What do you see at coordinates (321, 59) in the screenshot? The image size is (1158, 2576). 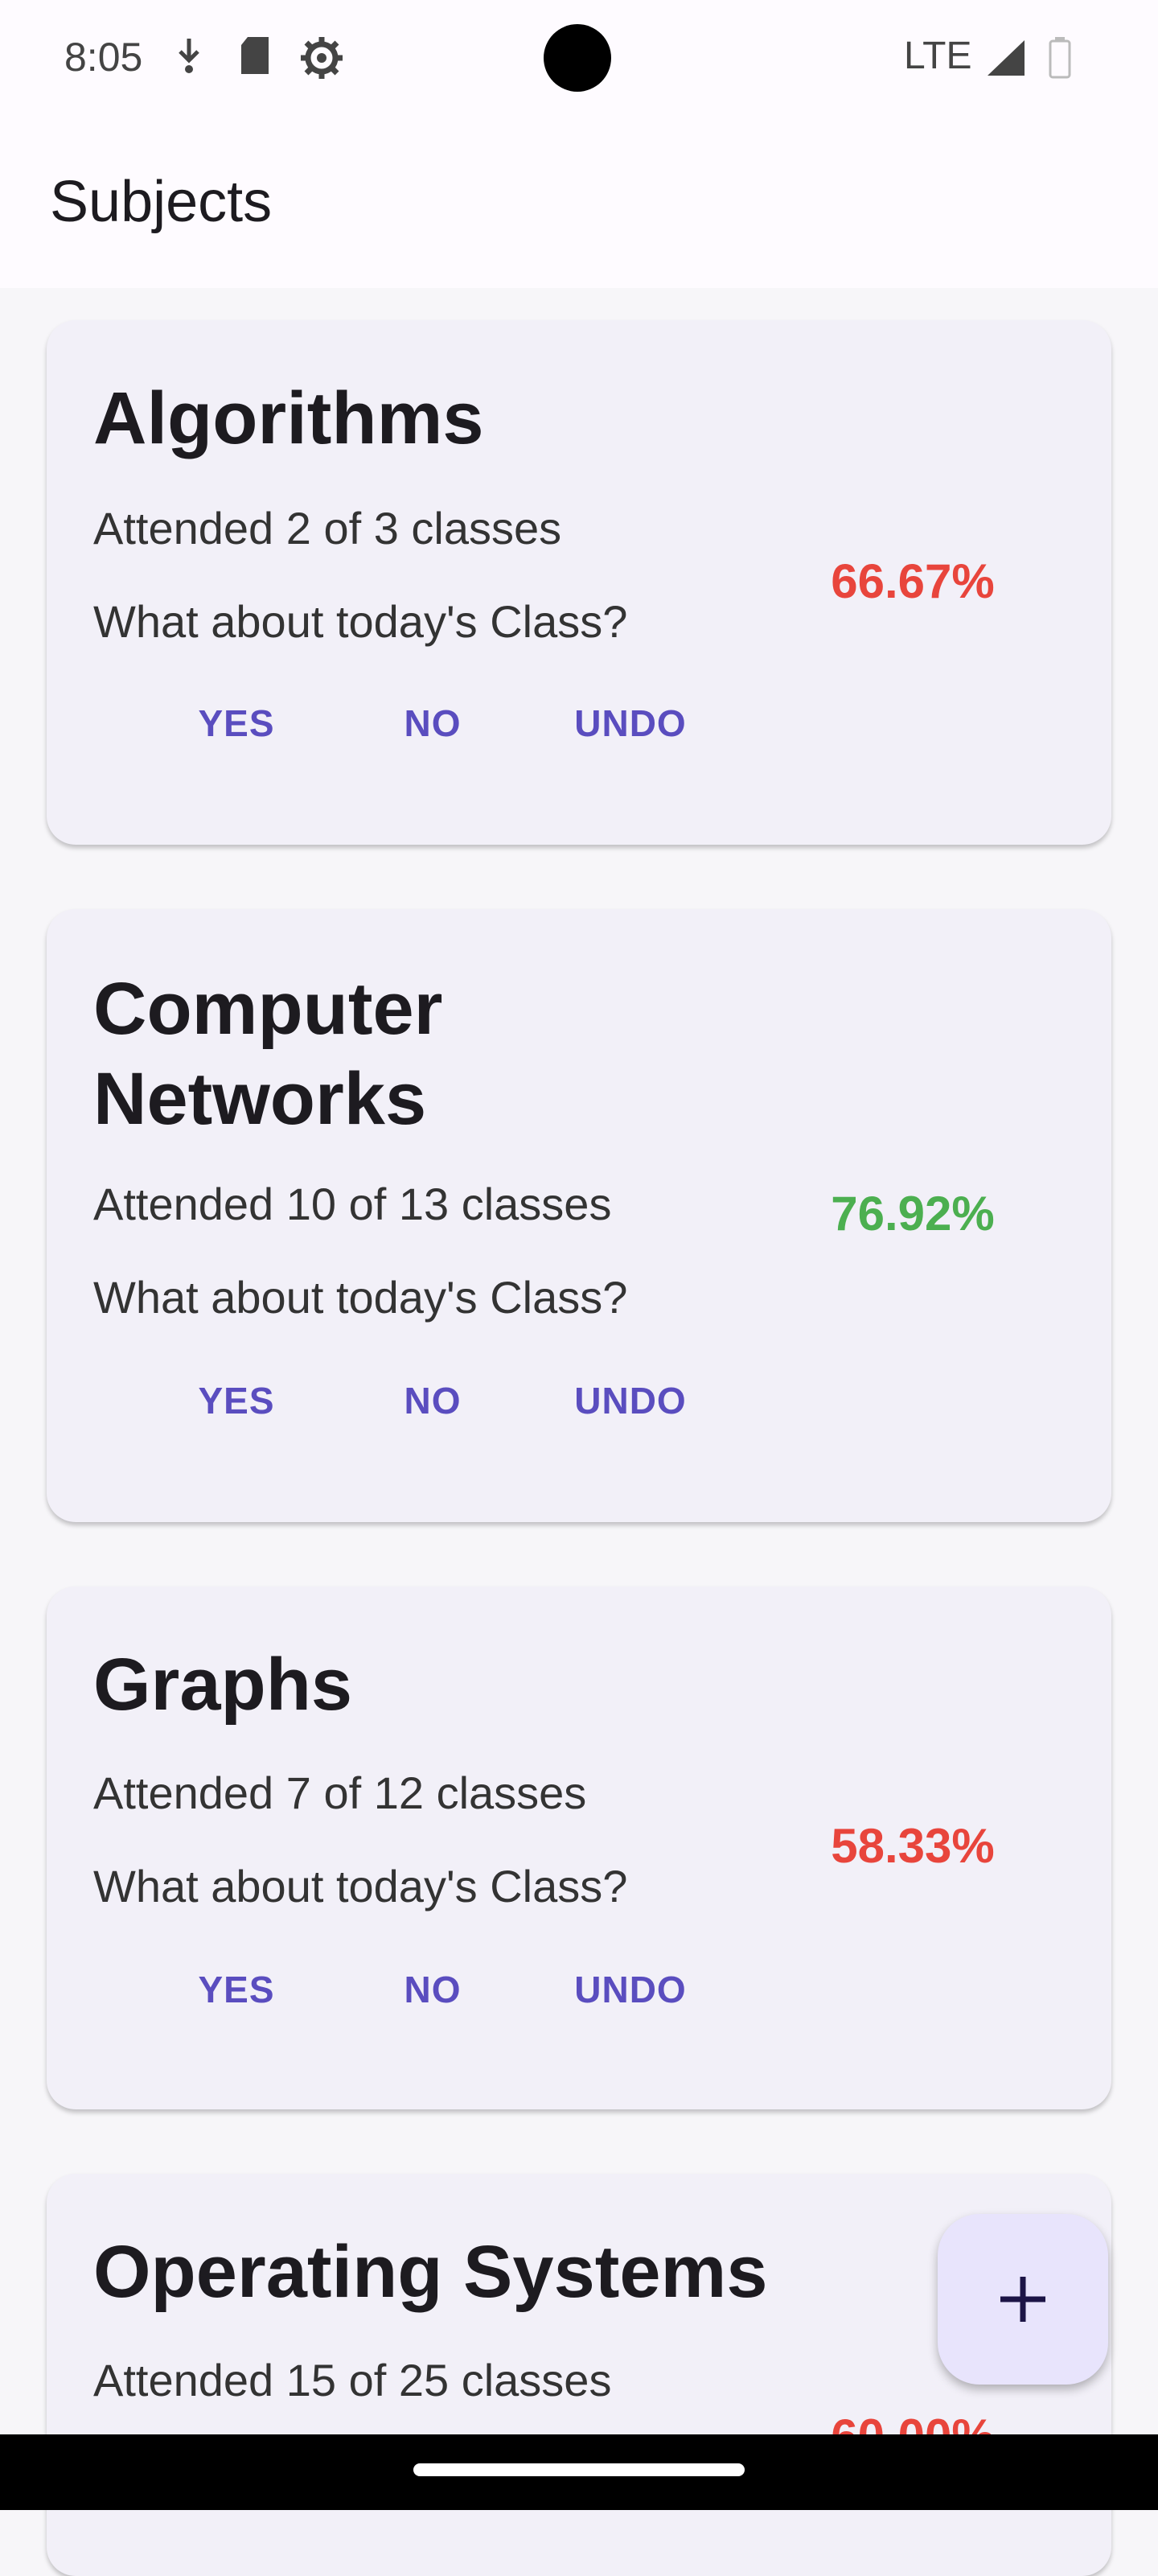 I see `settings-icon` at bounding box center [321, 59].